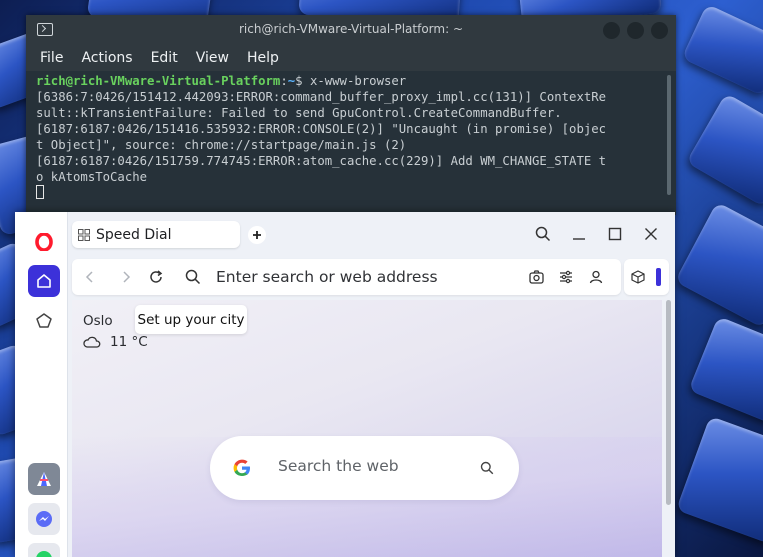 The height and width of the screenshot is (557, 763). I want to click on sidebar-item-whatsapp, so click(44, 550).